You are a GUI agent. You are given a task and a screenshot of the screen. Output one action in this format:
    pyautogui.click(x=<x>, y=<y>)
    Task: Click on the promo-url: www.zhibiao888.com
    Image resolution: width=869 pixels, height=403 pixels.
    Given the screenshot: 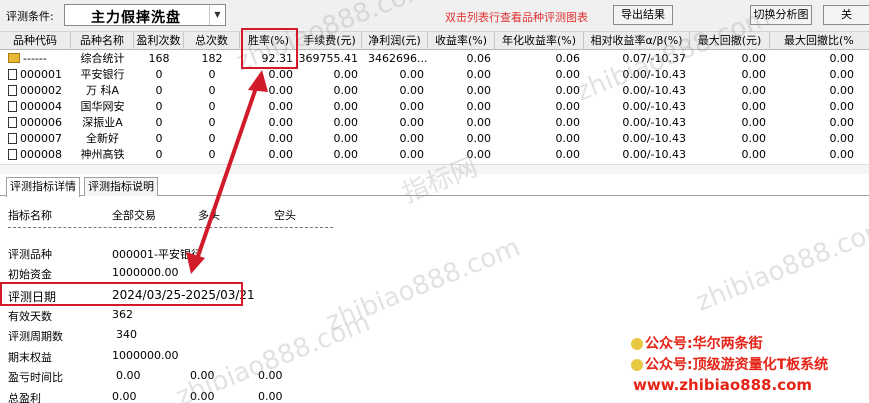 What is the action you would take?
    pyautogui.click(x=723, y=385)
    